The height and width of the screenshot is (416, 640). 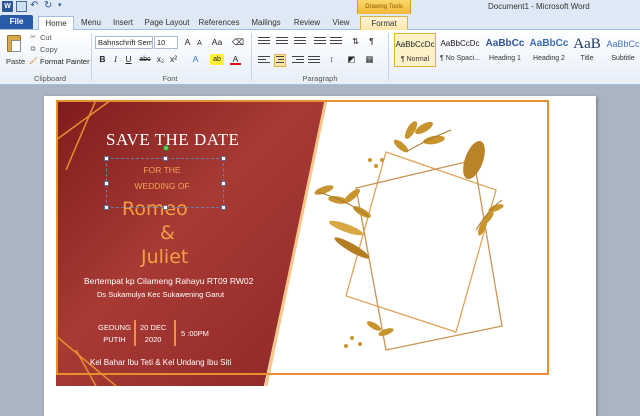 I want to click on tab-menu: Menu, so click(x=91, y=23).